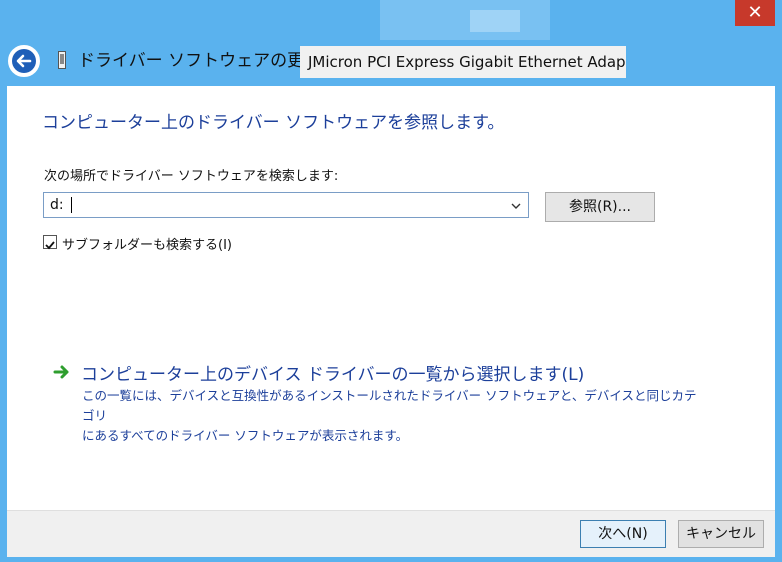 This screenshot has height=562, width=782. I want to click on close-button: ✕, so click(755, 13).